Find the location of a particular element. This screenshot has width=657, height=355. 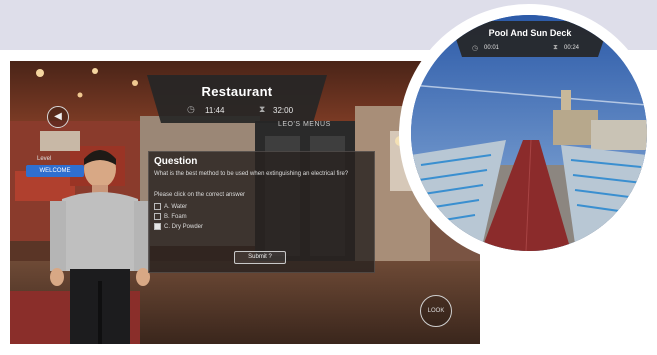

submit-button: Submit ? is located at coordinates (260, 257).